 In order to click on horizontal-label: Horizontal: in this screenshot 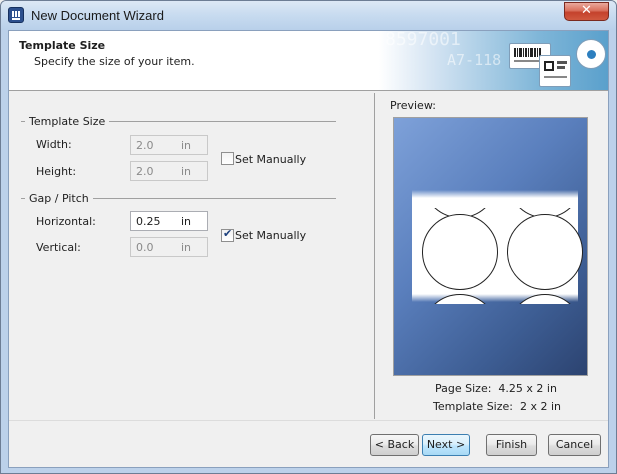, I will do `click(66, 221)`.